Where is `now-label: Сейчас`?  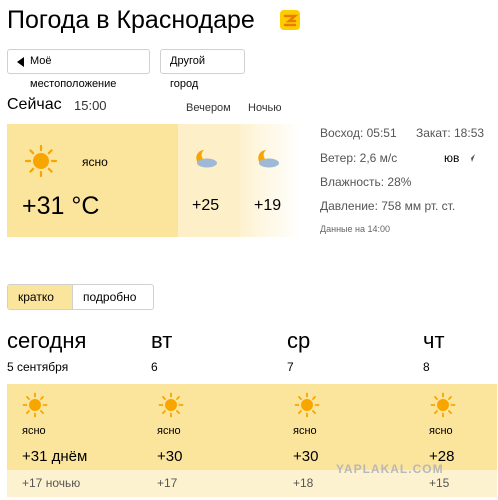
now-label: Сейчас is located at coordinates (34, 104).